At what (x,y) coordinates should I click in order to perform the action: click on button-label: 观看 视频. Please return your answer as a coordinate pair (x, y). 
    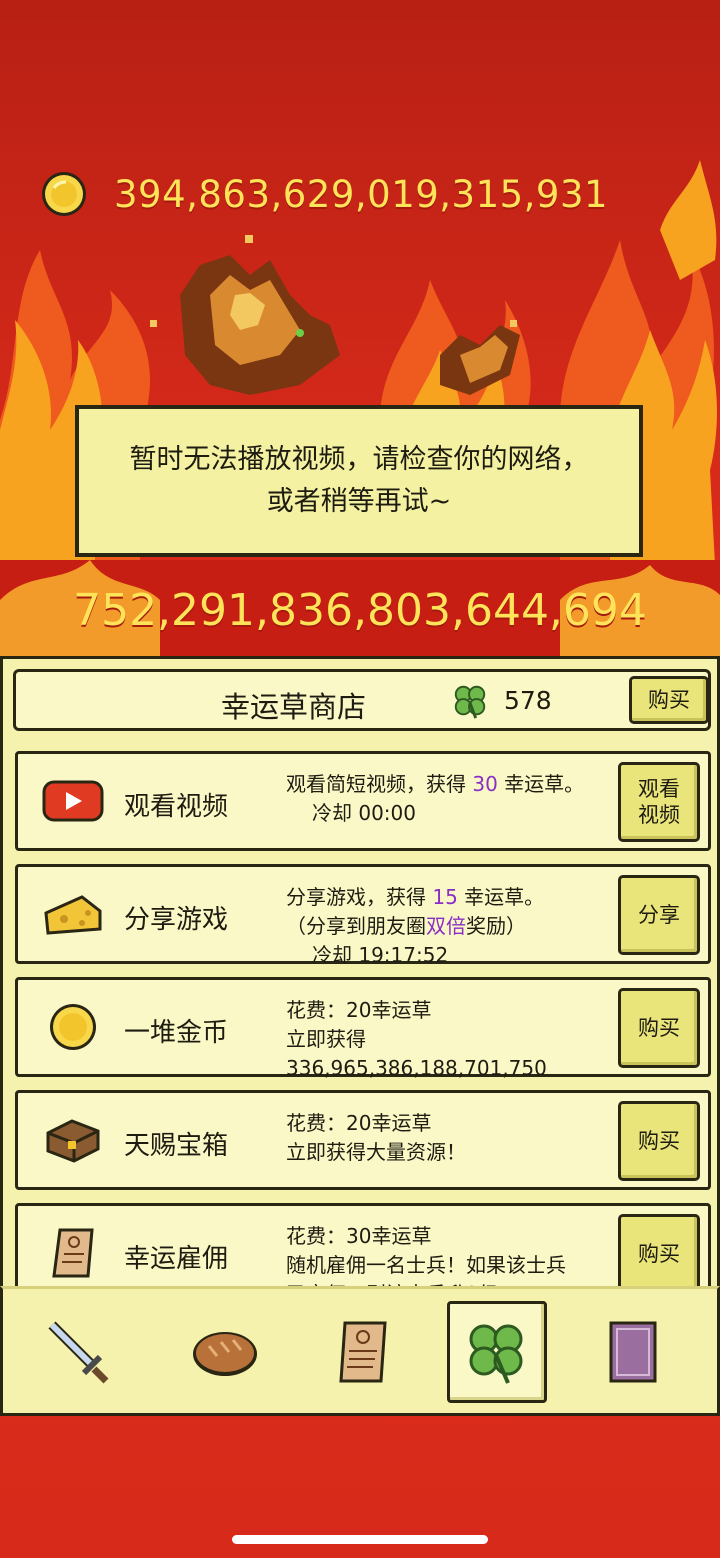
    Looking at the image, I should click on (659, 802).